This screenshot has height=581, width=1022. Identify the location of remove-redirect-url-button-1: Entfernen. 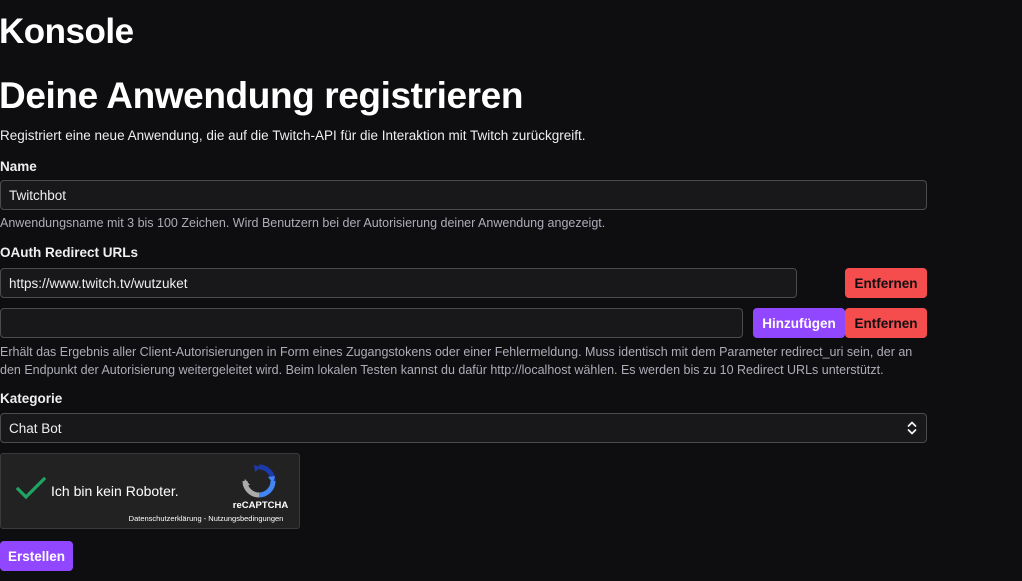
(886, 283).